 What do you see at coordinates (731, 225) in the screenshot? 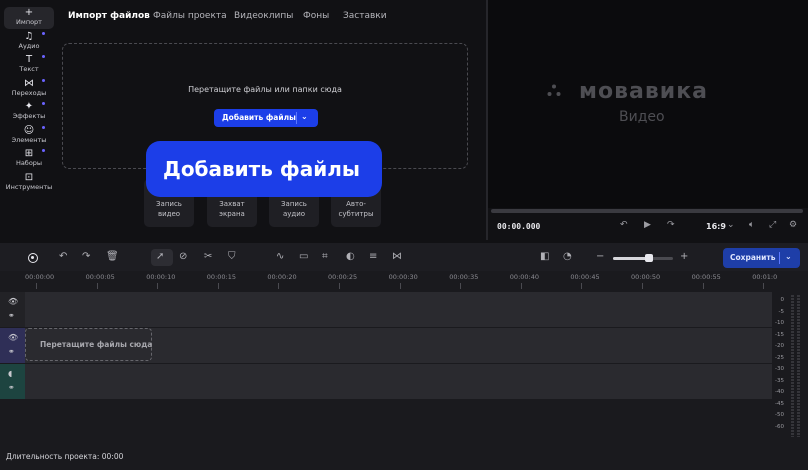
I see `aspect-chevron-icon: ⌄` at bounding box center [731, 225].